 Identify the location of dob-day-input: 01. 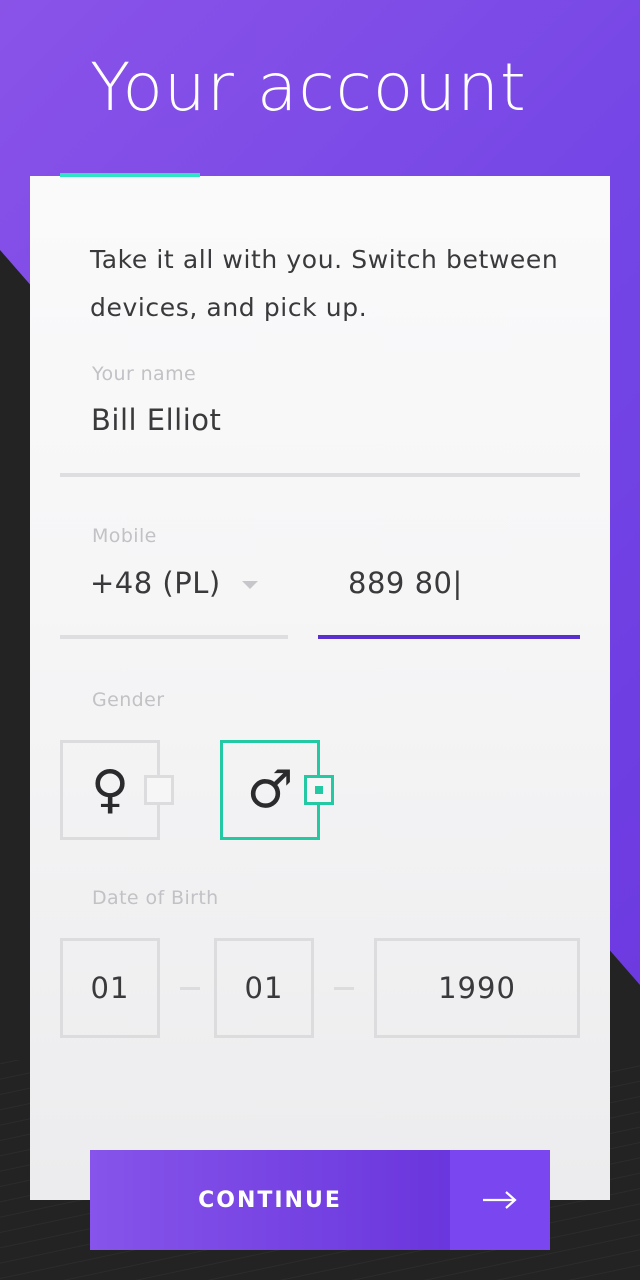
(110, 988).